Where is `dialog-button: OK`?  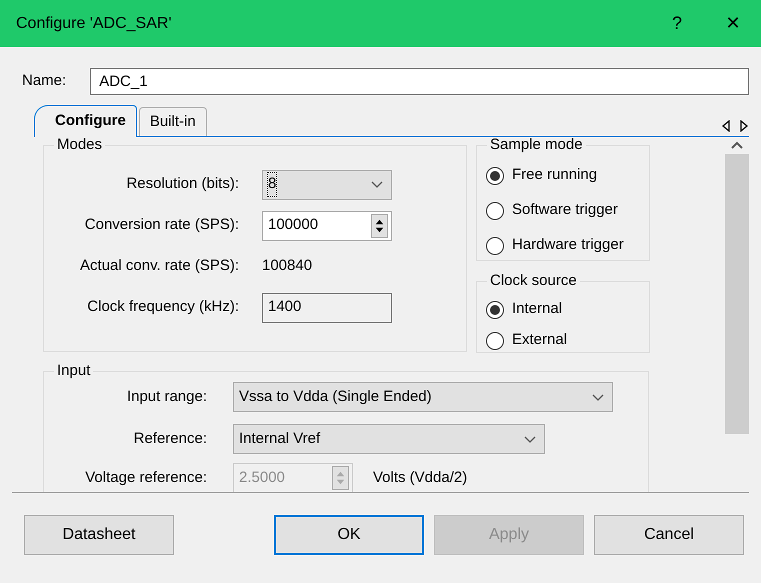 dialog-button: OK is located at coordinates (349, 535).